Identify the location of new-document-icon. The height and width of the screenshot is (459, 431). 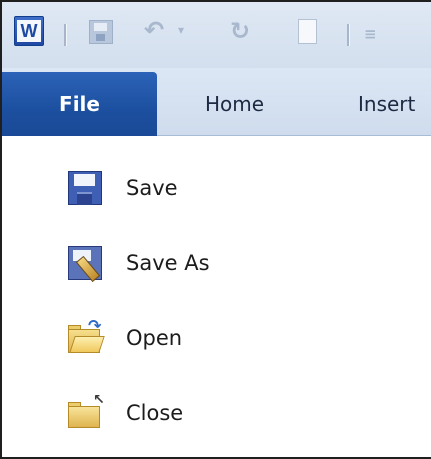
(307, 31).